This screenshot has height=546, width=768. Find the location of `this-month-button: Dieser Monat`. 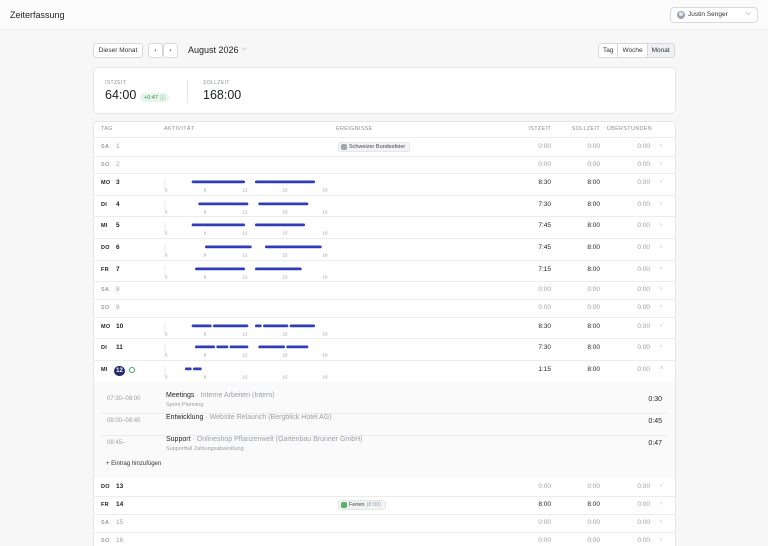

this-month-button: Dieser Monat is located at coordinates (118, 50).